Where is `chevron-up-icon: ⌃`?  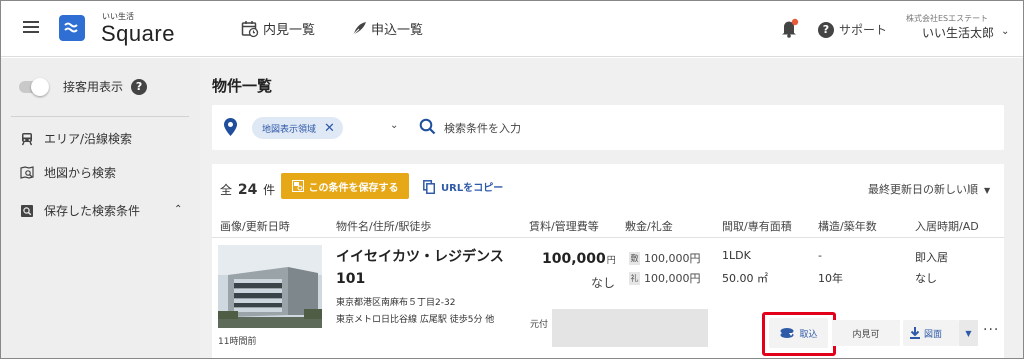
chevron-up-icon: ⌃ is located at coordinates (178, 209).